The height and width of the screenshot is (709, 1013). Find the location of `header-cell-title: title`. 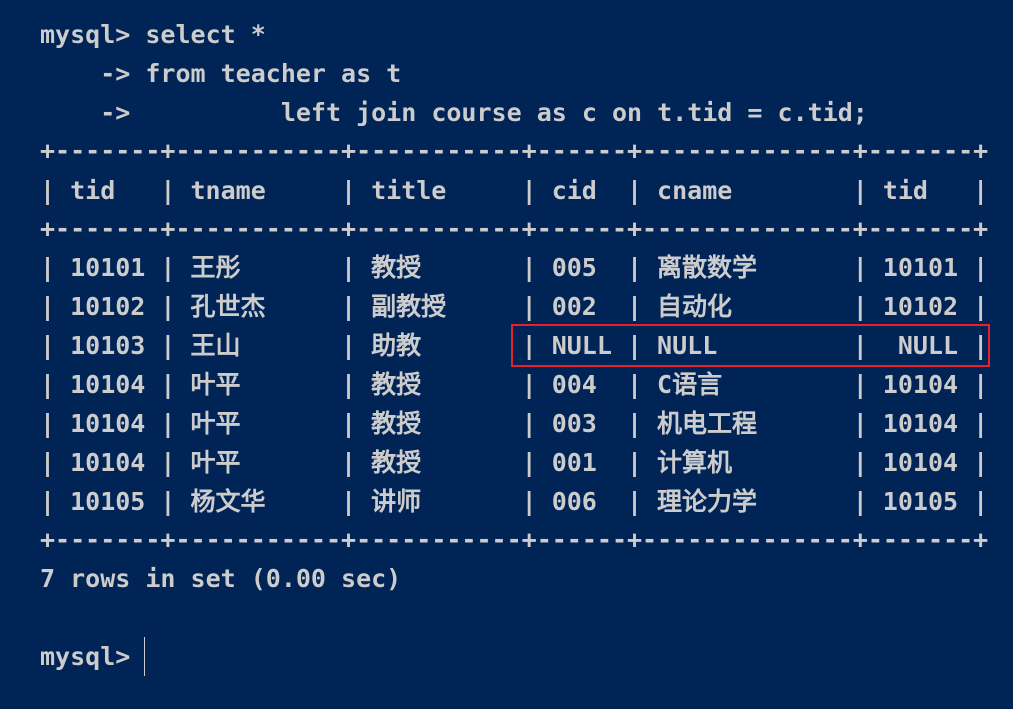

header-cell-title: title is located at coordinates (409, 190).